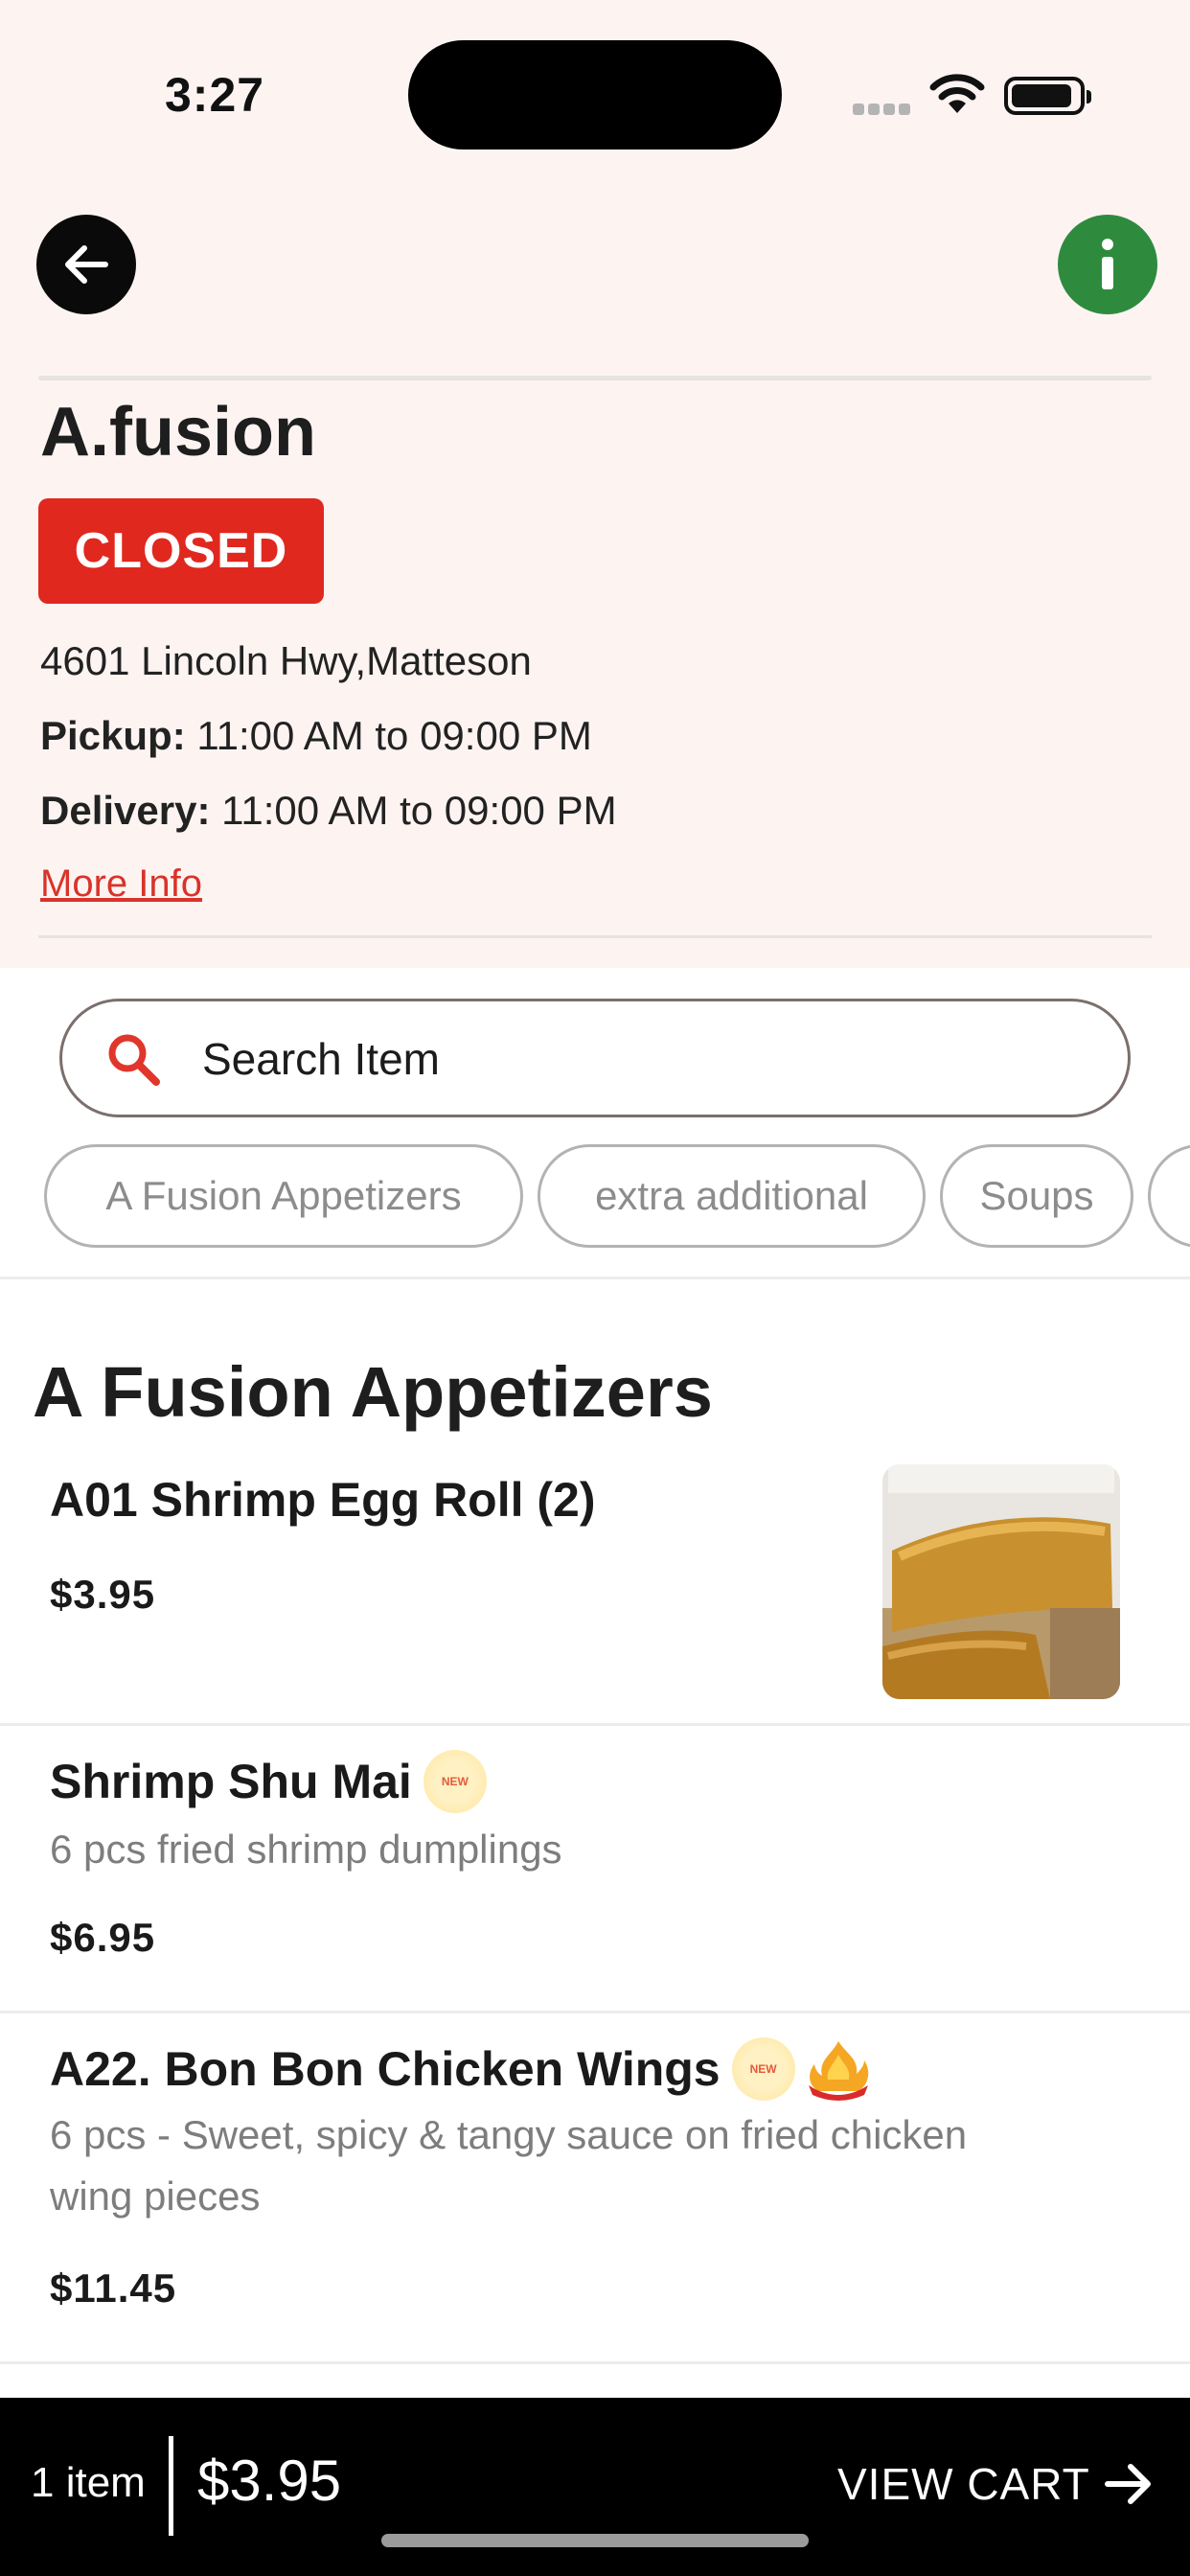 The width and height of the screenshot is (1190, 2576). I want to click on info-icon, so click(1107, 264).